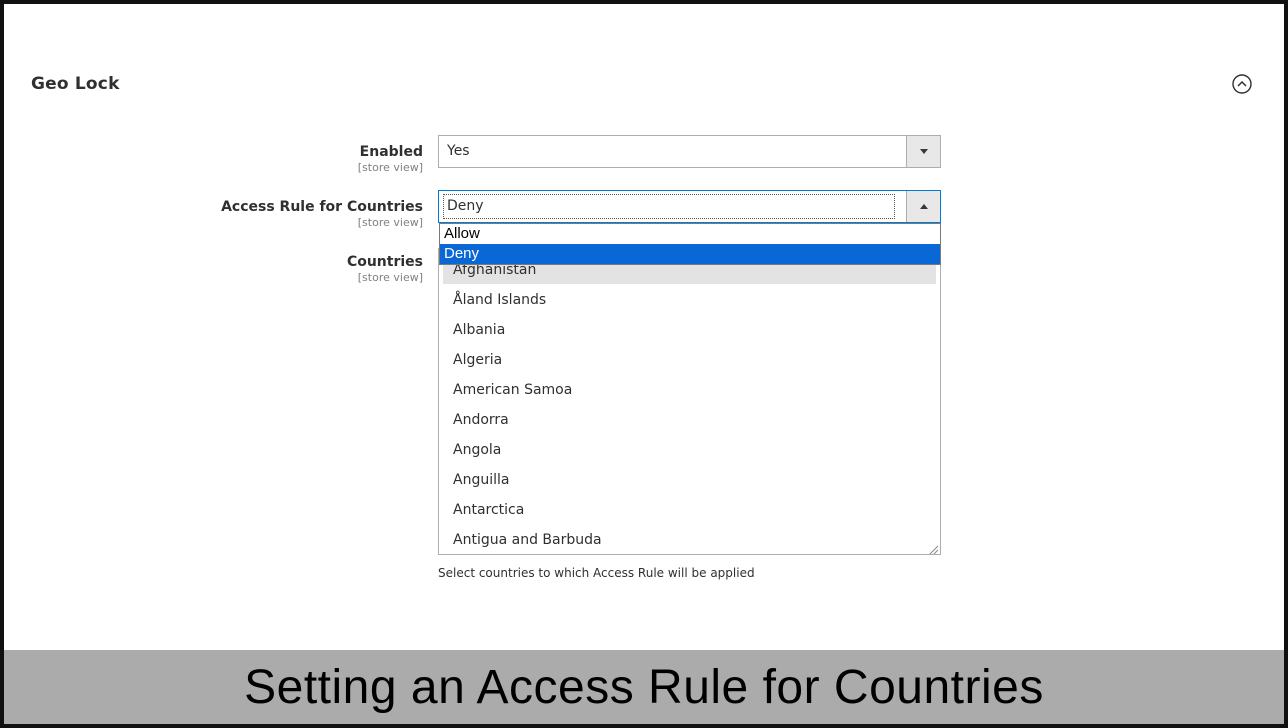  I want to click on country-option: American Samoa, so click(512, 390).